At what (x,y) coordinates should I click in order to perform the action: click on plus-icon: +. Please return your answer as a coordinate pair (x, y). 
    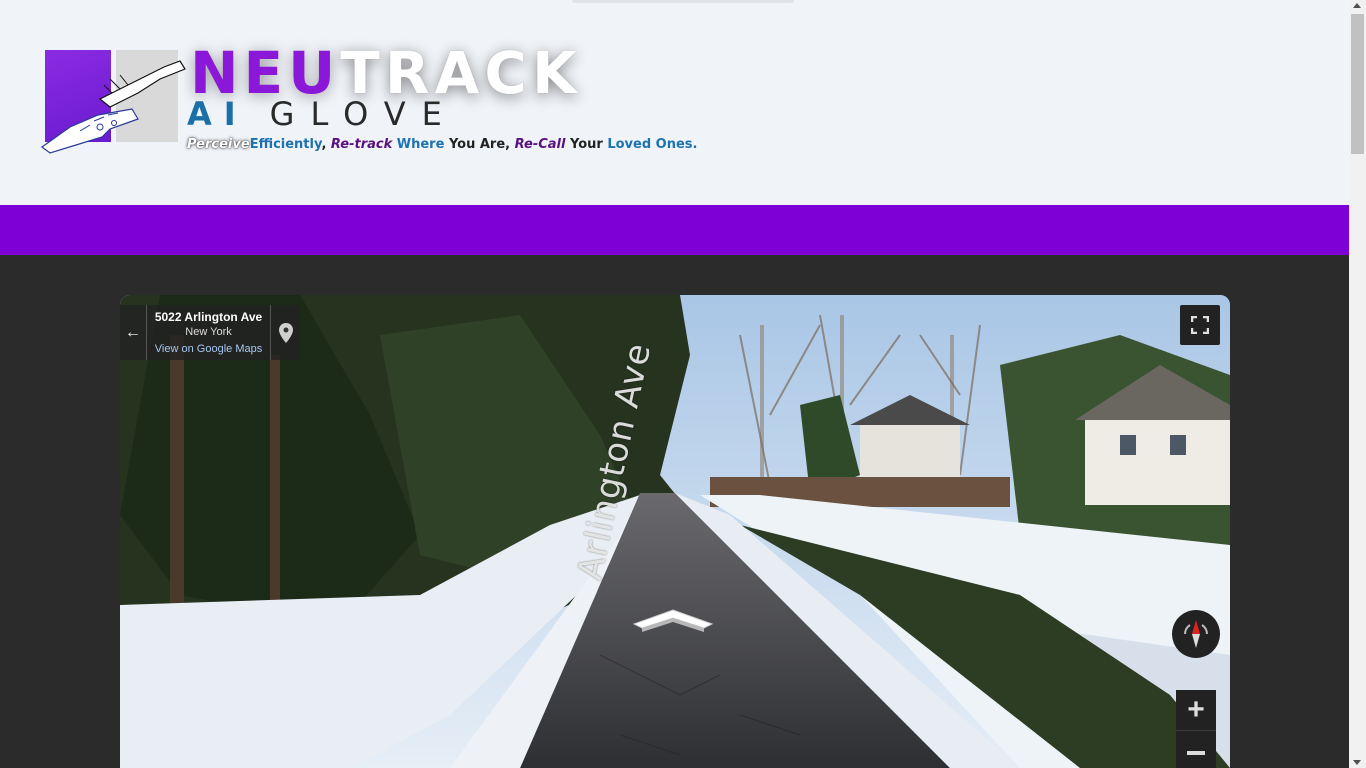
    Looking at the image, I should click on (1196, 709).